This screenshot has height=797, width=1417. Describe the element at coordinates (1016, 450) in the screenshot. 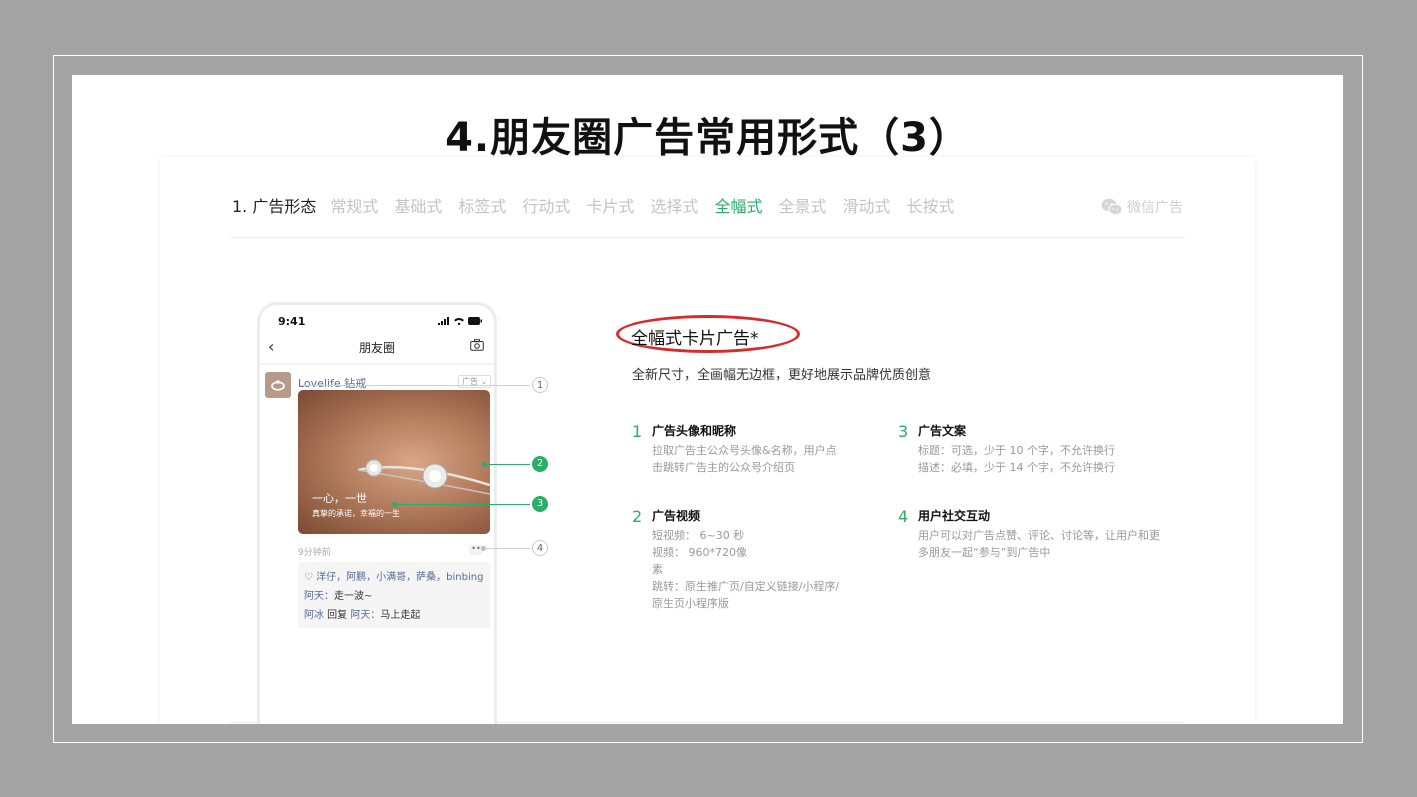

I see `desc-line: 标题：可选，少于 10 个字，不允许换行` at that location.